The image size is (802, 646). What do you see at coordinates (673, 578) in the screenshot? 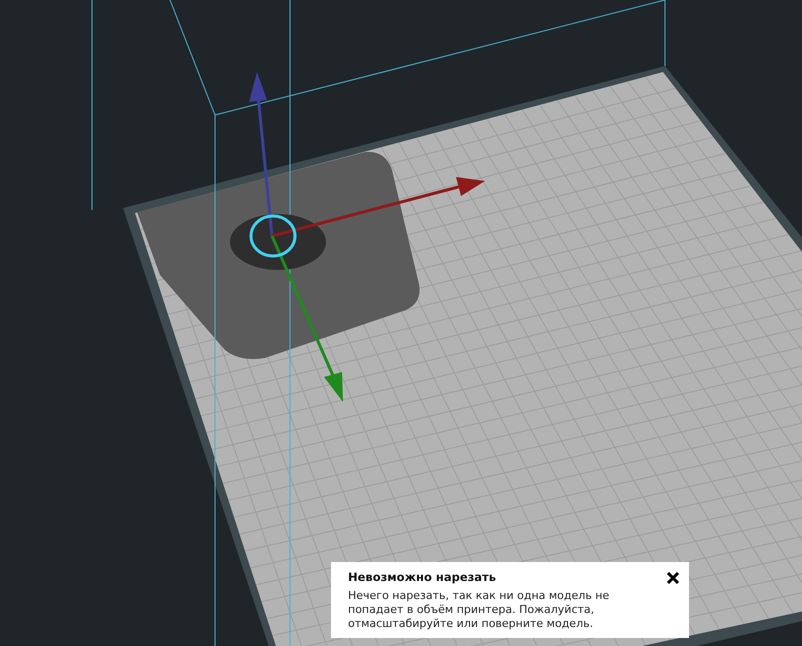
I see `close-icon` at bounding box center [673, 578].